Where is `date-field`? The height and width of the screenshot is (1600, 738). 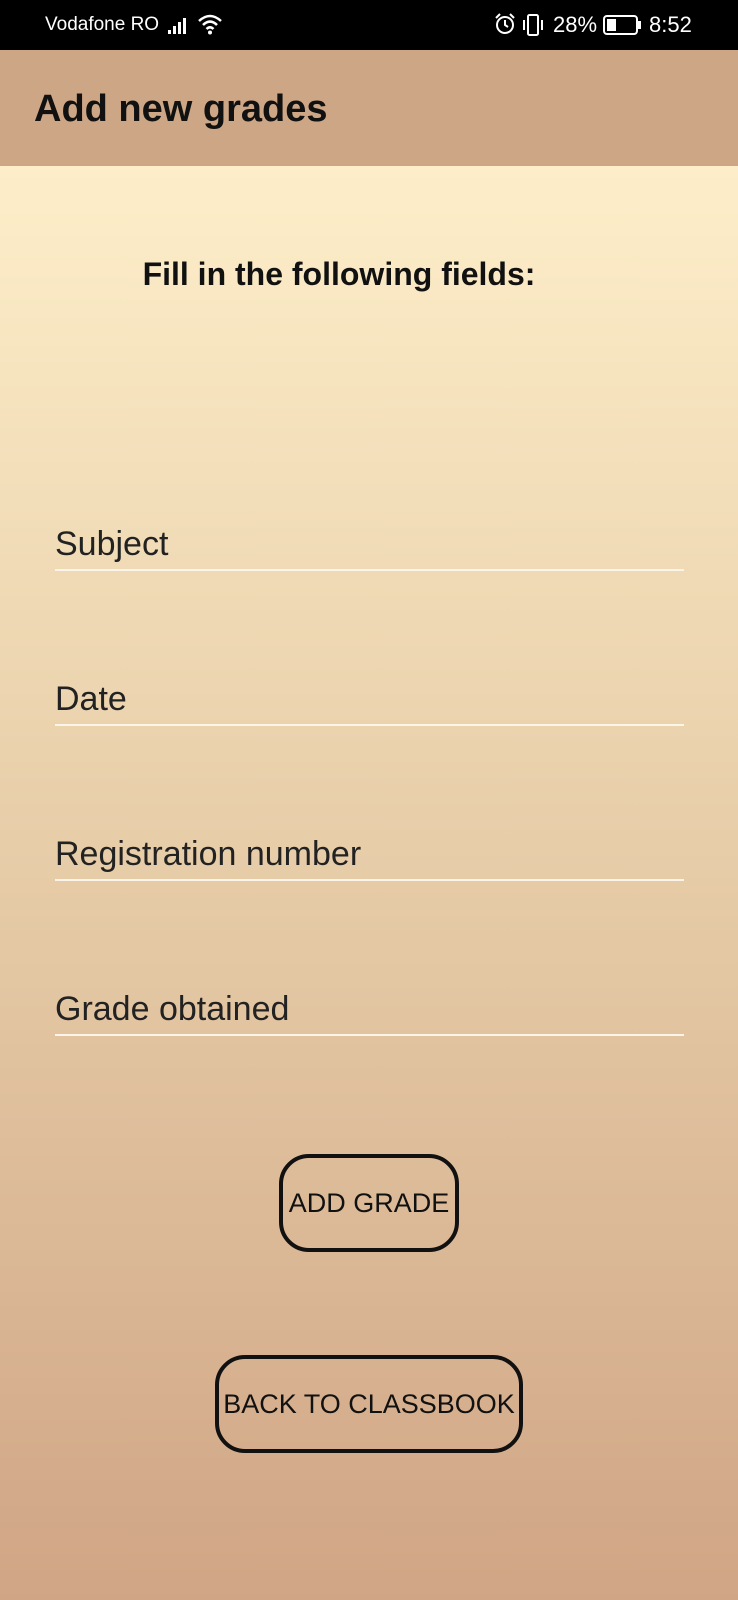 date-field is located at coordinates (369, 696).